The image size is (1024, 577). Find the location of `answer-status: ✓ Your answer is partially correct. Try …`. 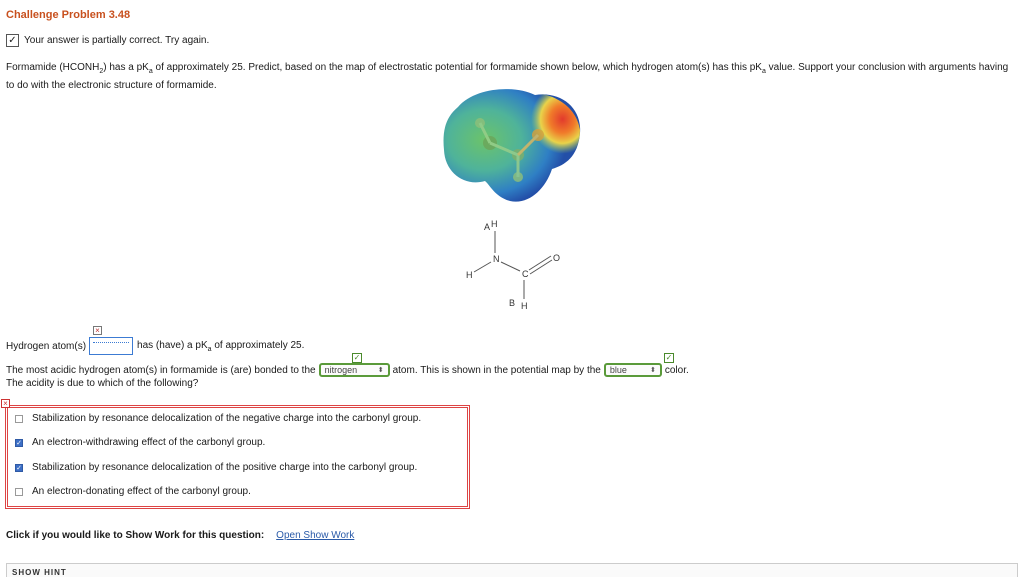

answer-status: ✓ Your answer is partially correct. Try … is located at coordinates (107, 40).